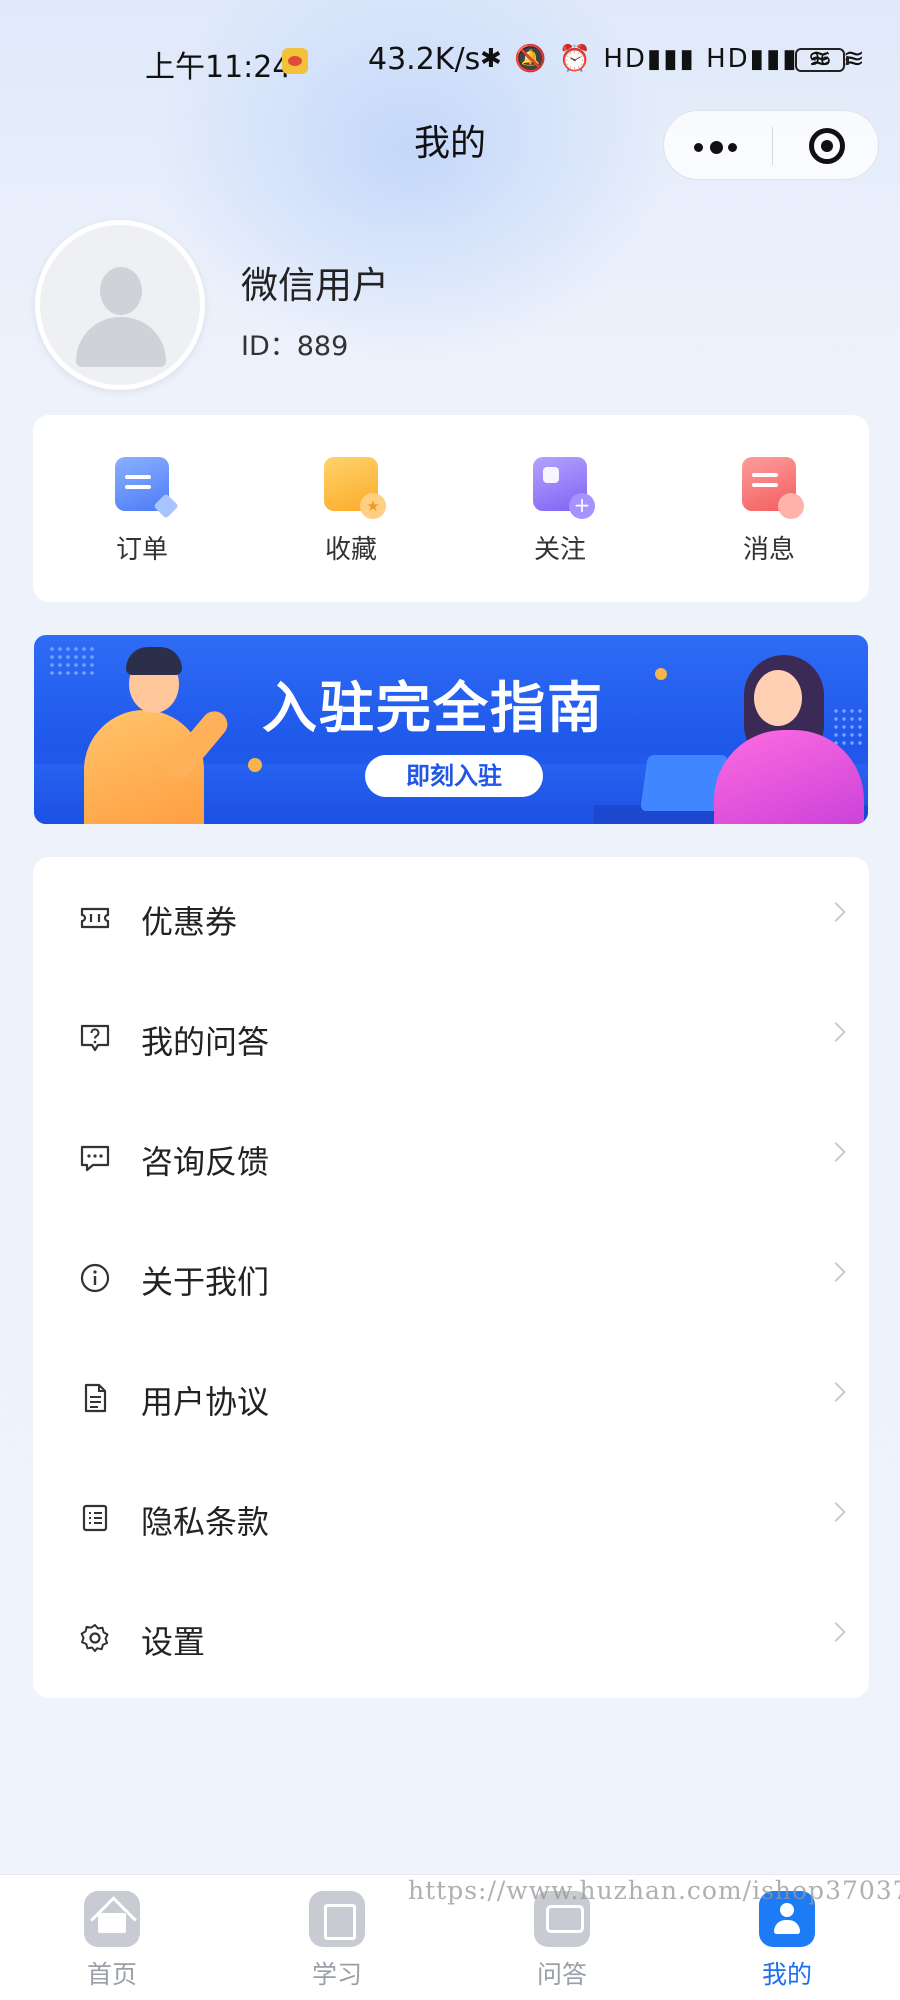  I want to click on quick-action-label: 消息, so click(768, 550).